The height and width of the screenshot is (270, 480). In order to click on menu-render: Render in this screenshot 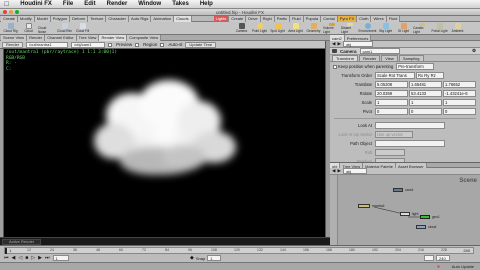, I will do `click(117, 4)`.